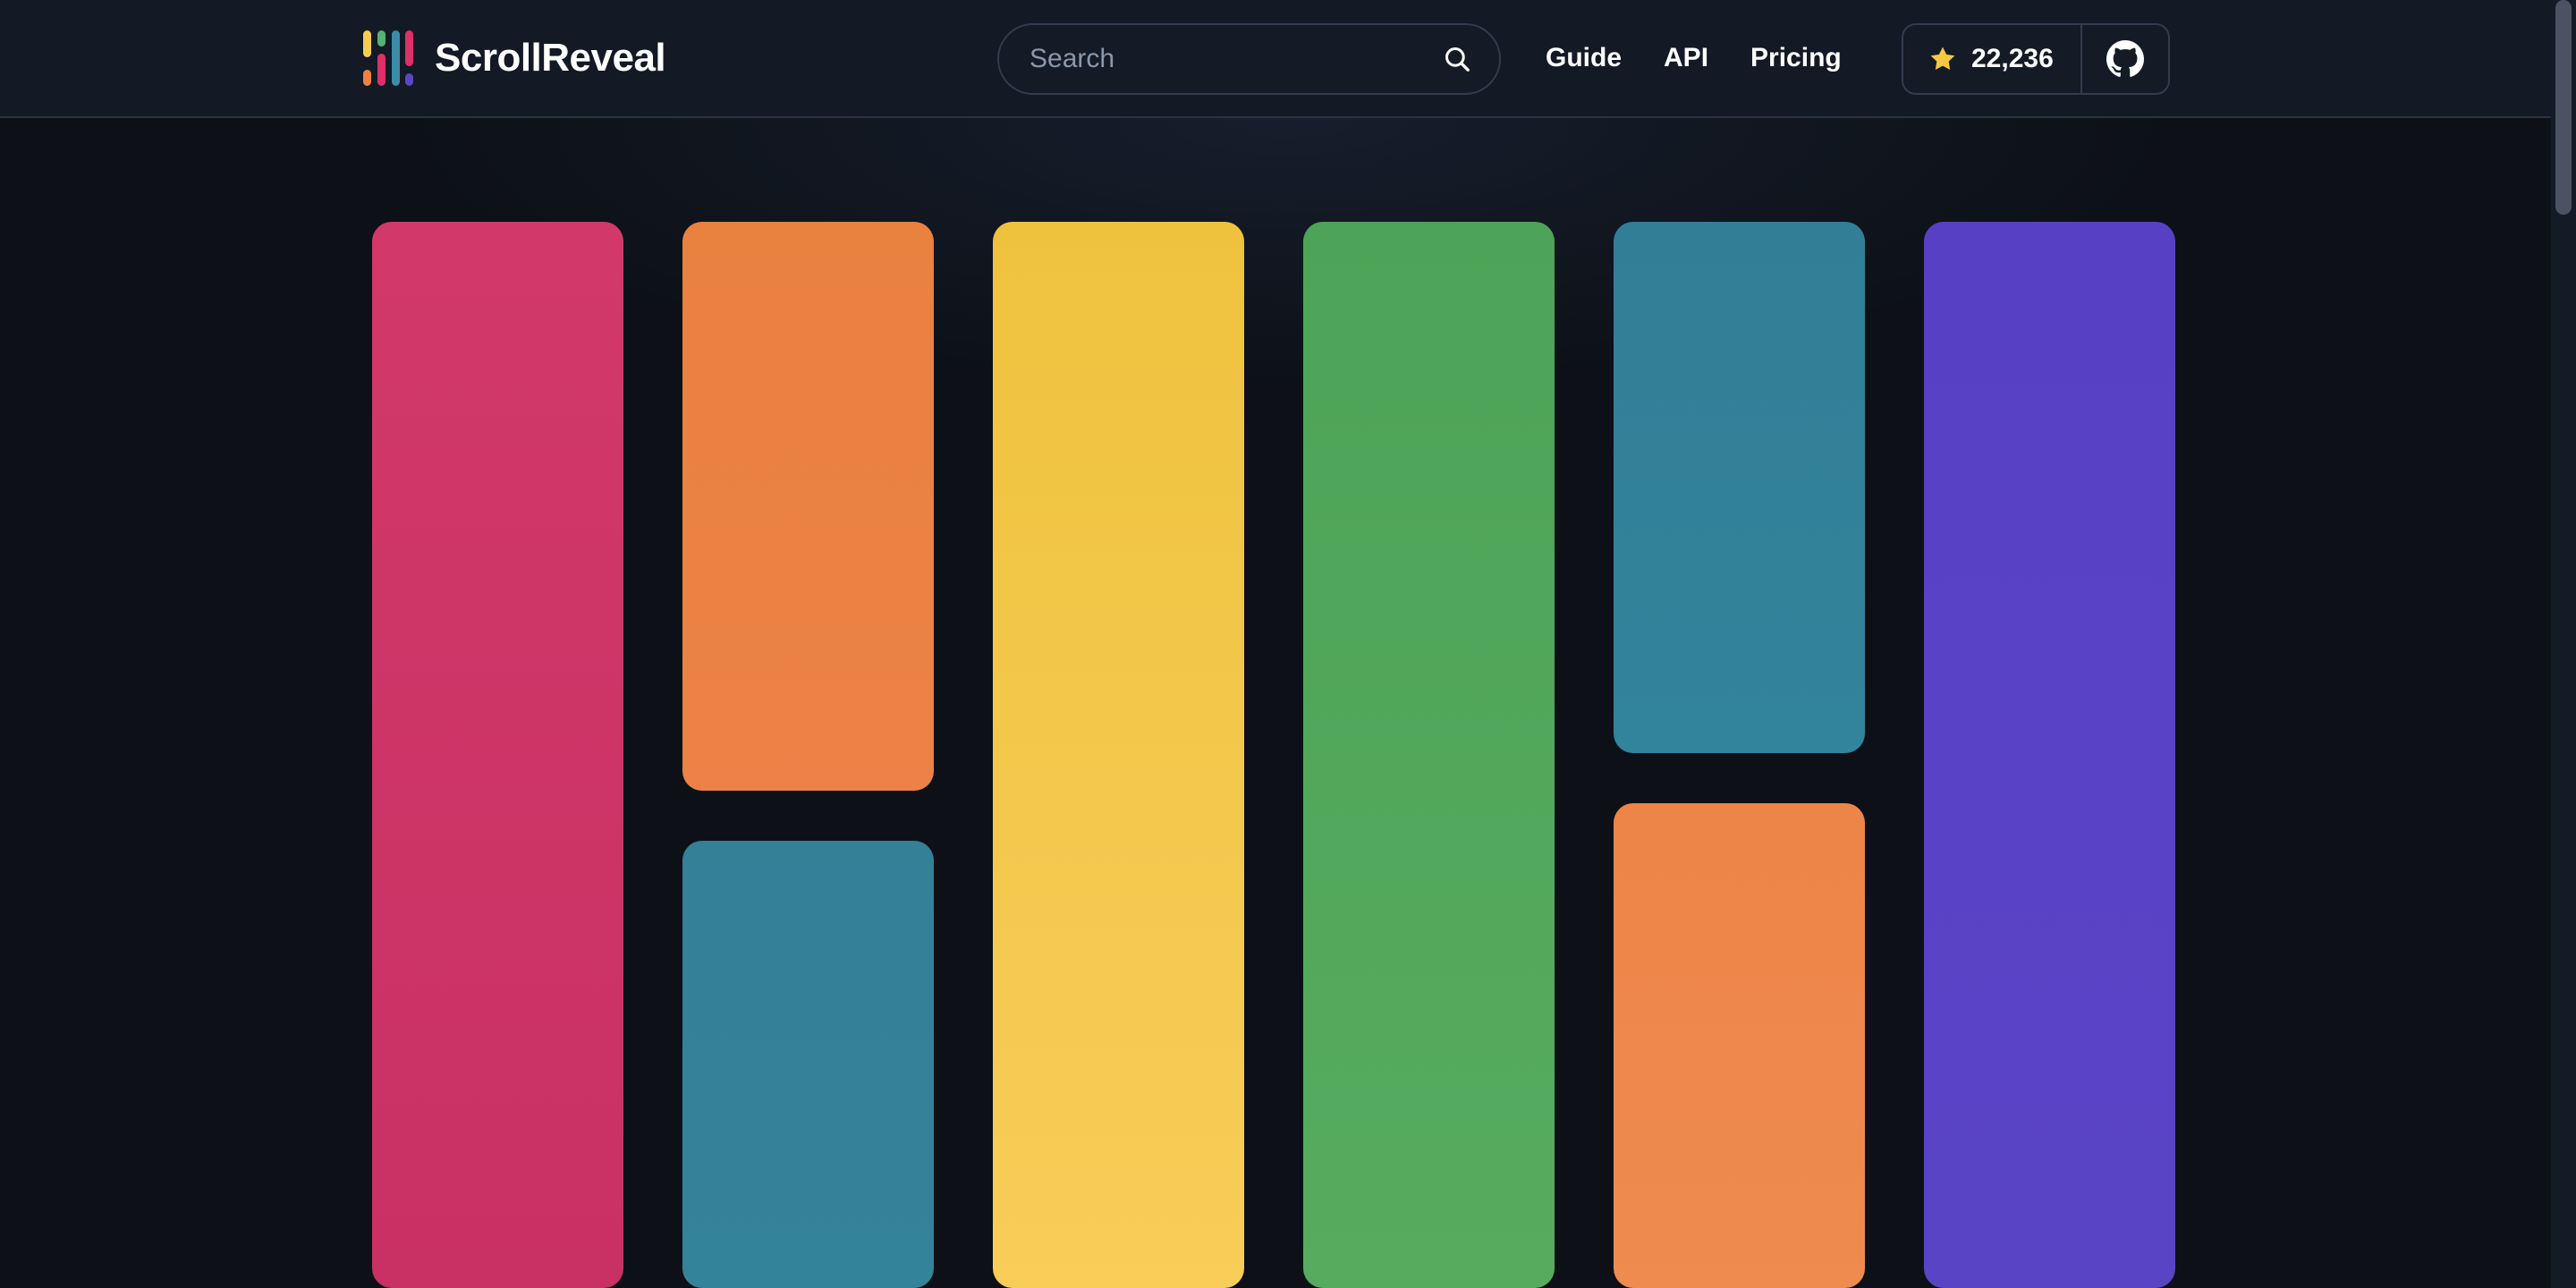  I want to click on github-repo-button, so click(2125, 59).